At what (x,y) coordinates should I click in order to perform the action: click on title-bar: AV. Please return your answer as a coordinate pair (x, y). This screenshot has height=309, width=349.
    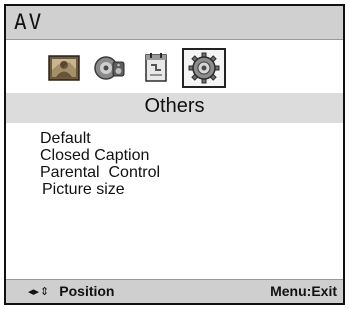
    Looking at the image, I should click on (174, 23).